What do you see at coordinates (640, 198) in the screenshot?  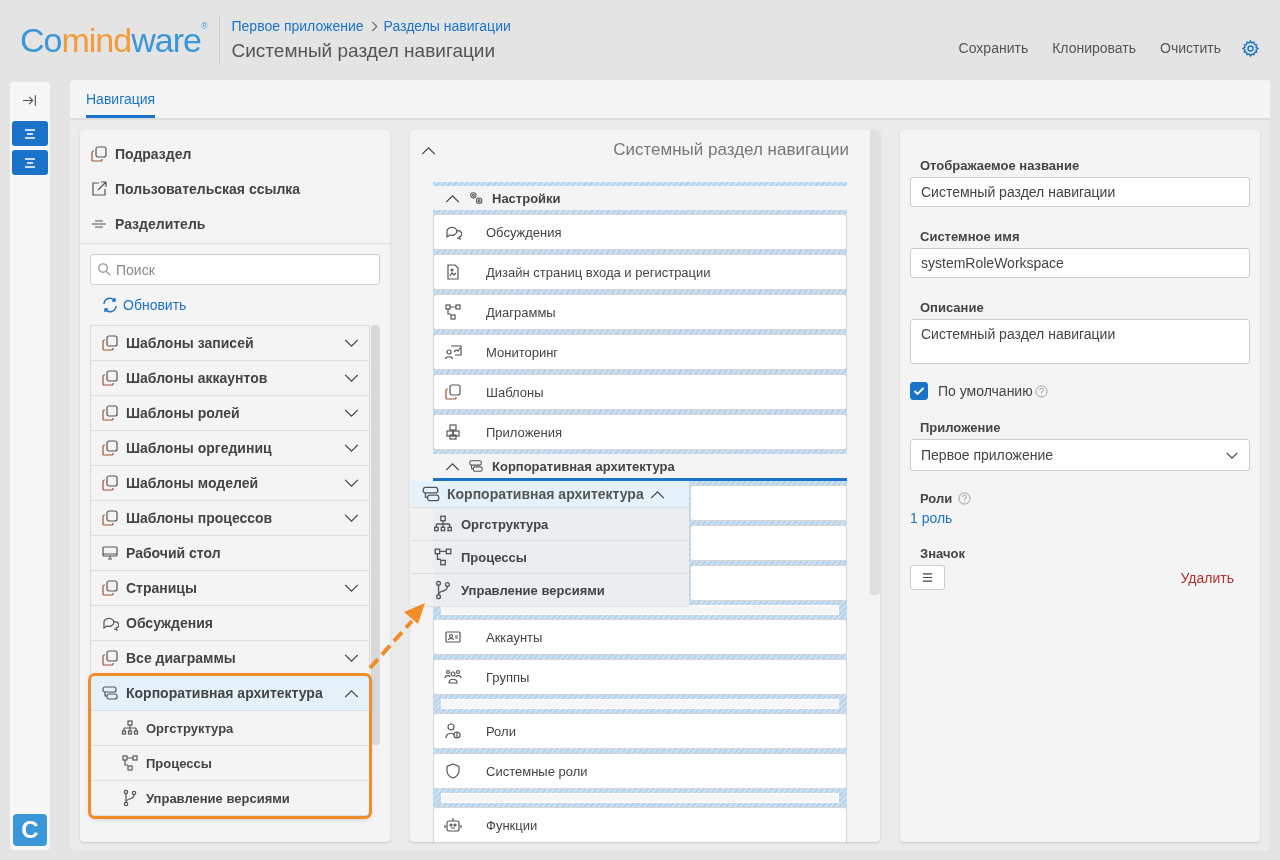 I see `group-header: Настройки` at bounding box center [640, 198].